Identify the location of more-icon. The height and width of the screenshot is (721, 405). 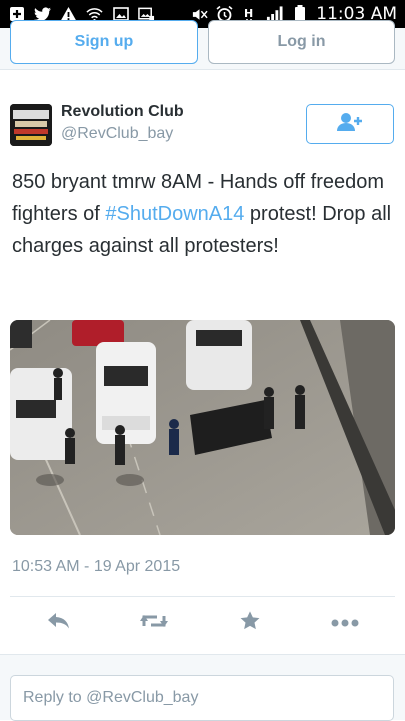
(345, 623).